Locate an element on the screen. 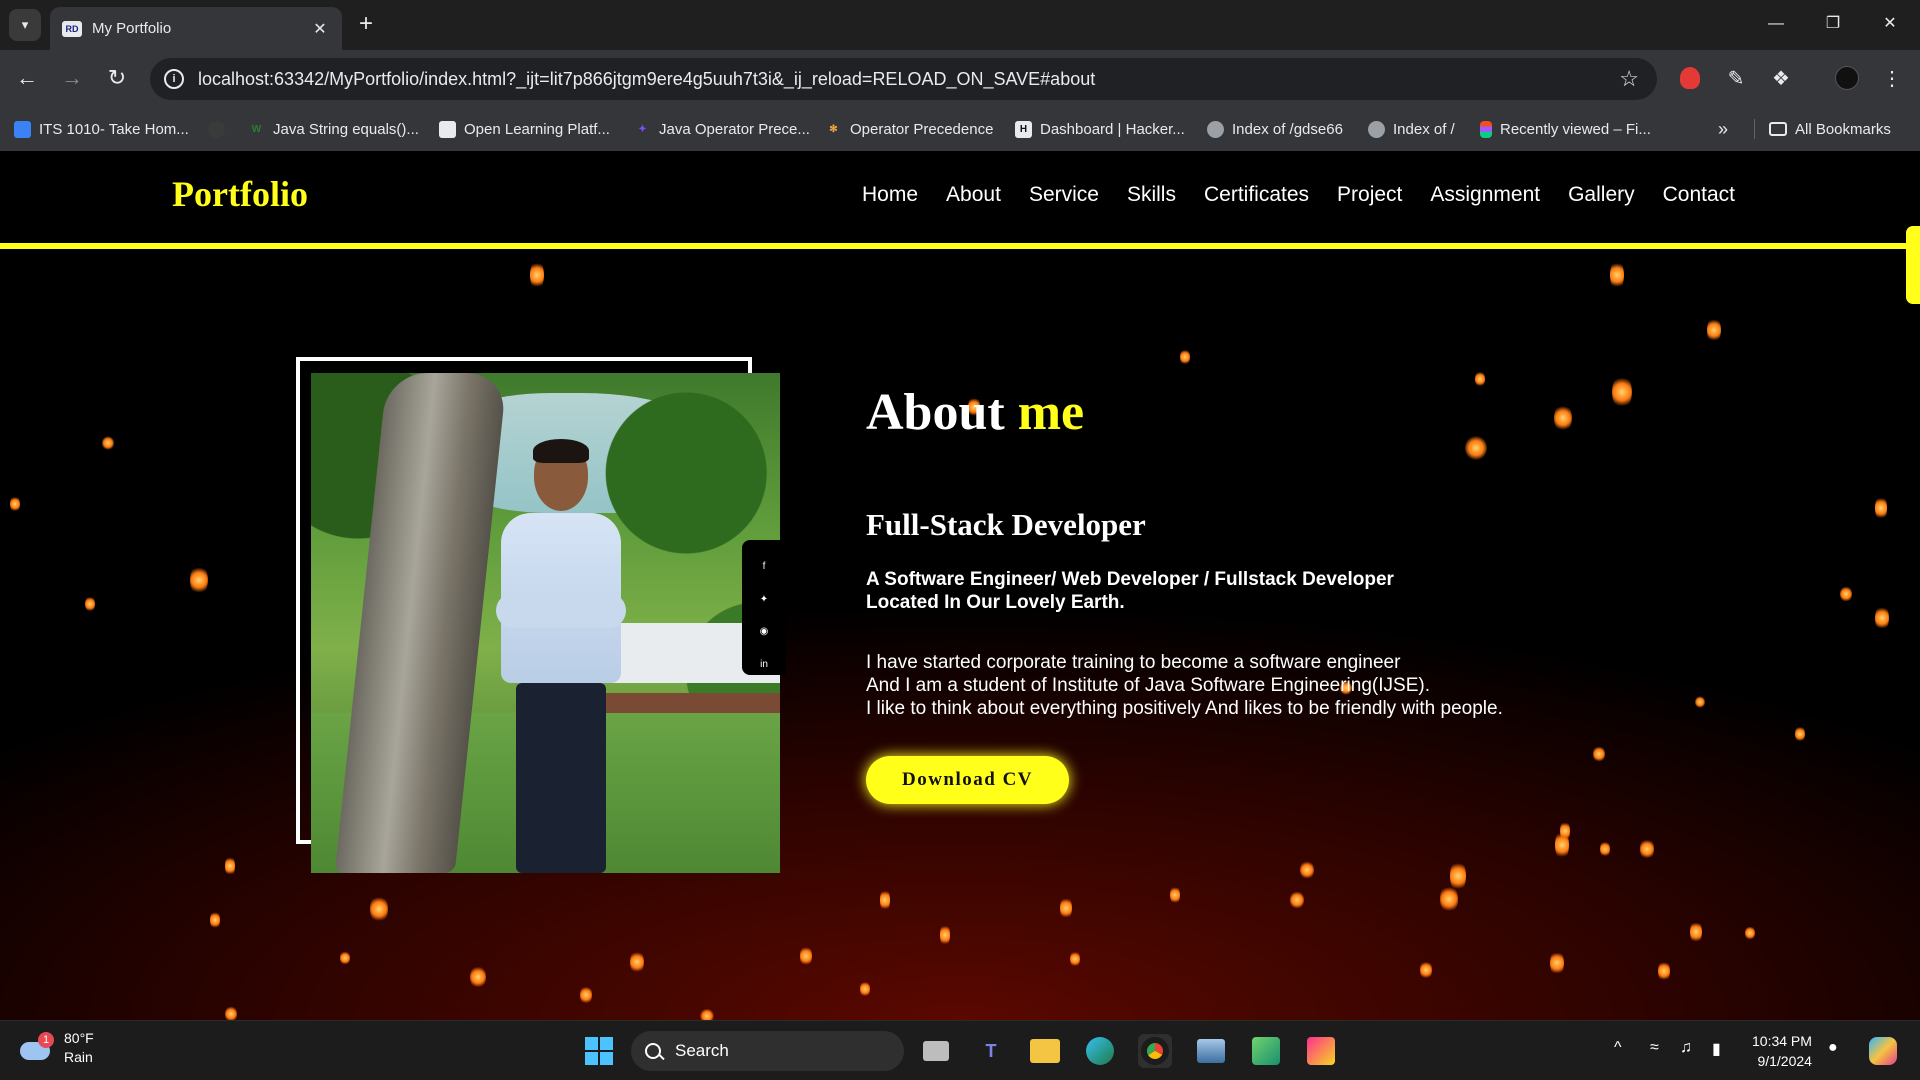  copilot-icon is located at coordinates (1883, 1051).